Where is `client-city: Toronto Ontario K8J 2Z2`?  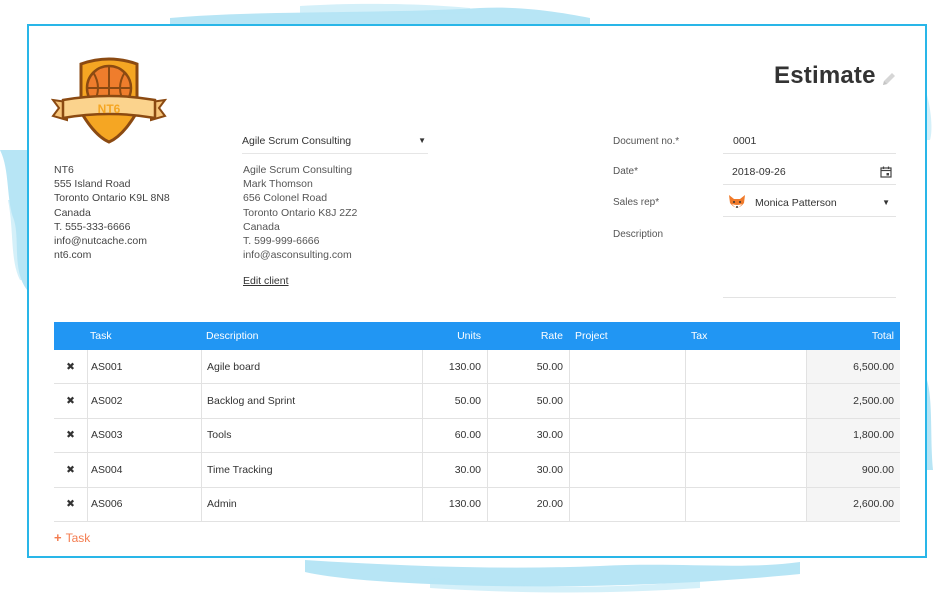
client-city: Toronto Ontario K8J 2Z2 is located at coordinates (300, 212).